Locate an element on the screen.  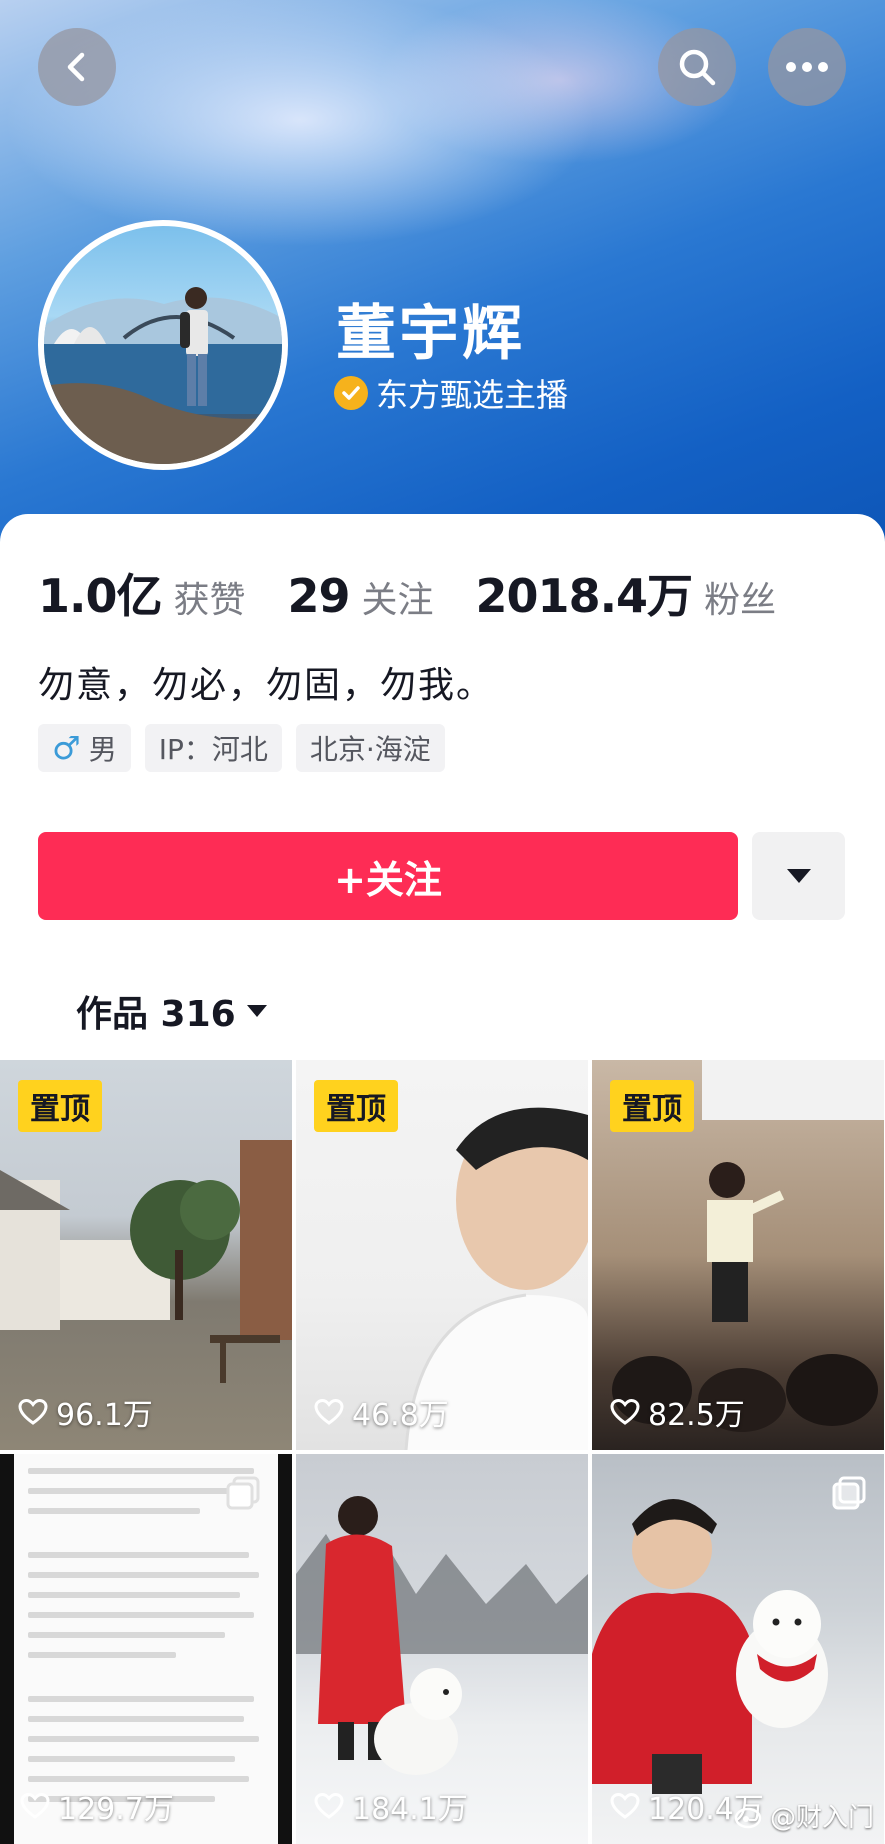
recommend-dropdown-button is located at coordinates (798, 876).